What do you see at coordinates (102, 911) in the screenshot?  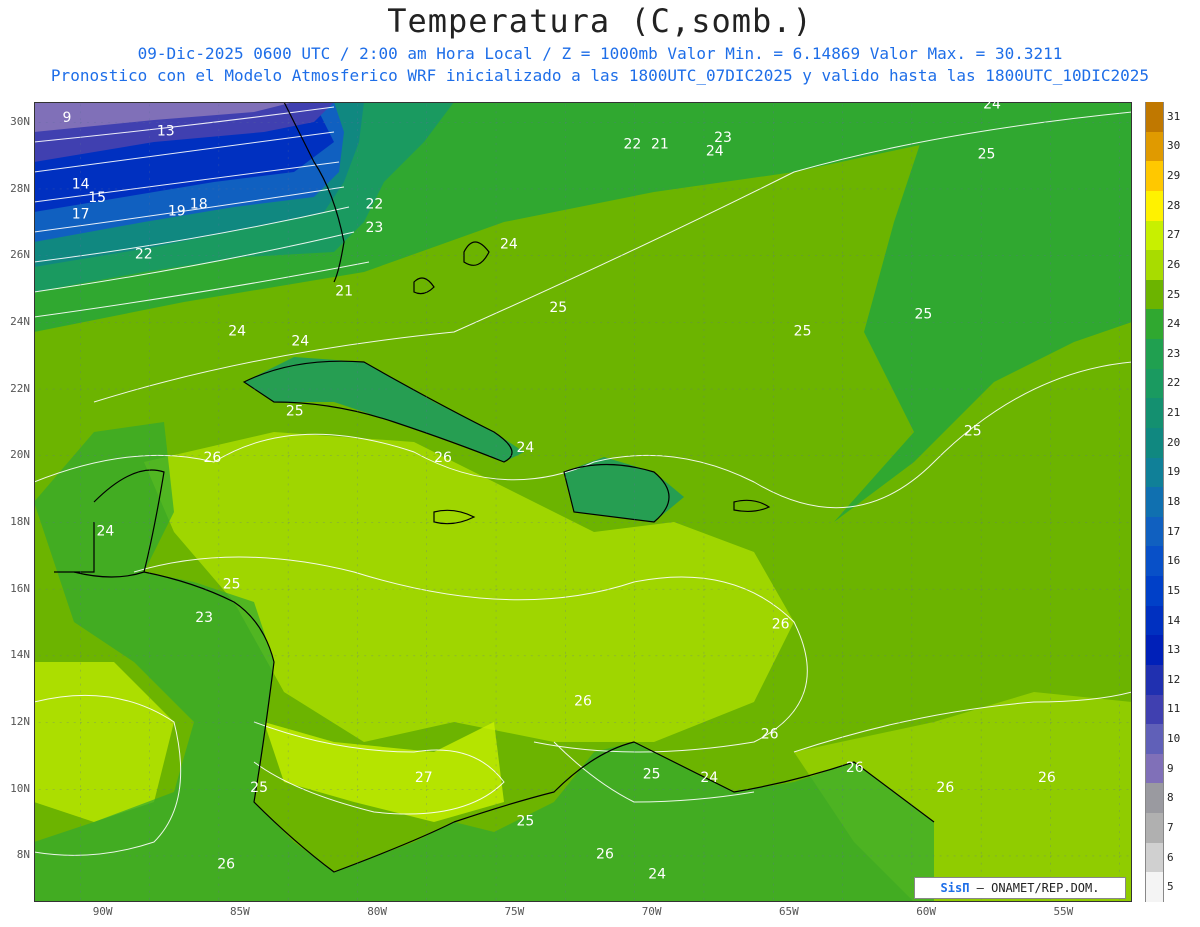 I see `longitude-label: 90W` at bounding box center [102, 911].